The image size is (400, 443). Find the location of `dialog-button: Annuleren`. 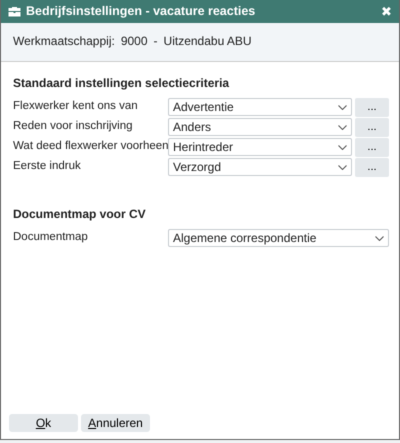

dialog-button: Annuleren is located at coordinates (115, 423).